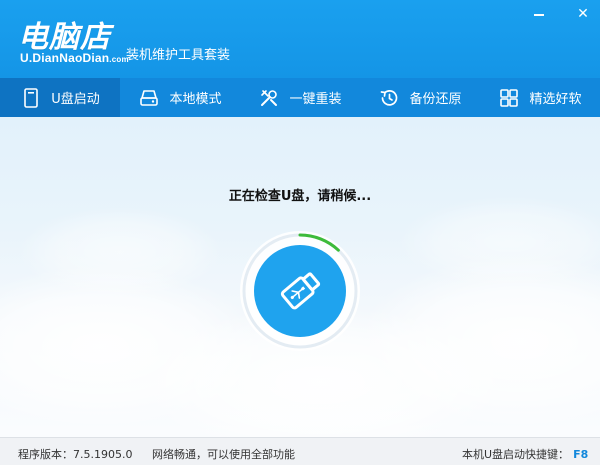 The image size is (600, 465). What do you see at coordinates (103, 454) in the screenshot?
I see `version-value: 7.5.1905.0` at bounding box center [103, 454].